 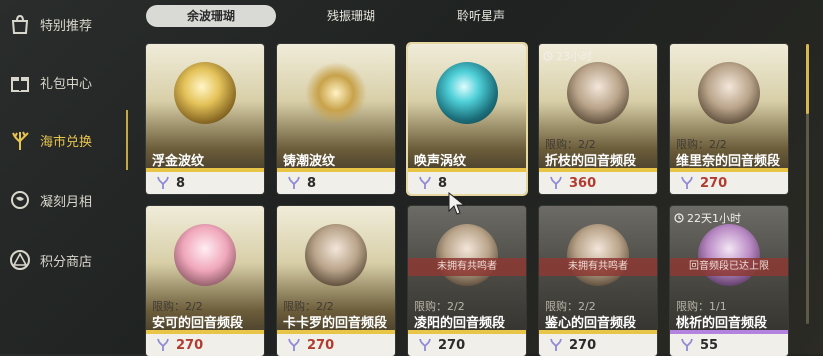 I want to click on tab-aftershock-coral: 余波珊瑚, so click(x=211, y=16).